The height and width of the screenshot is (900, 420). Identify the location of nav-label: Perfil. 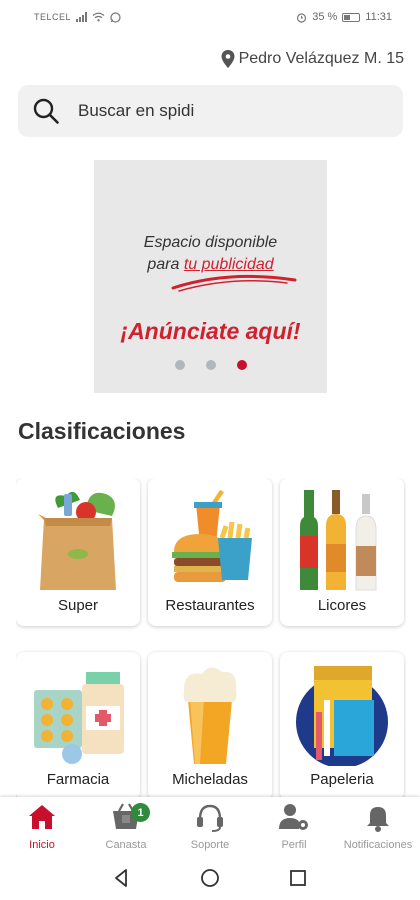
(294, 845).